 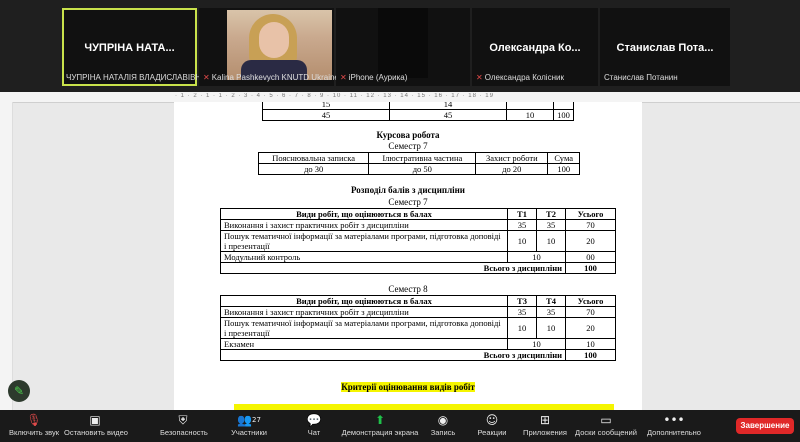 I want to click on end-meeting-button: Завершение, so click(x=765, y=426).